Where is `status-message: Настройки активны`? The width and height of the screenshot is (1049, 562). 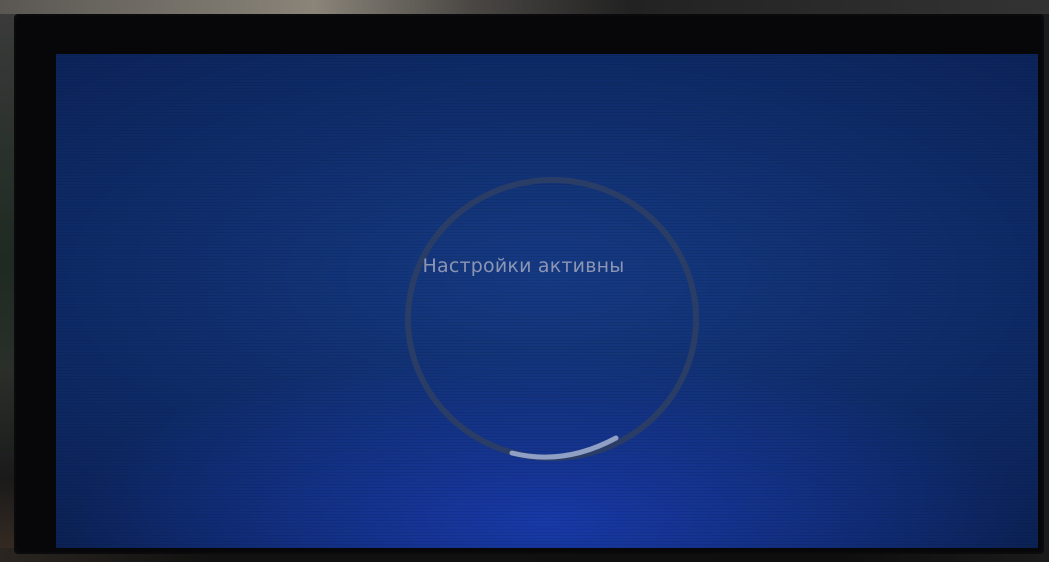 status-message: Настройки активны is located at coordinates (523, 266).